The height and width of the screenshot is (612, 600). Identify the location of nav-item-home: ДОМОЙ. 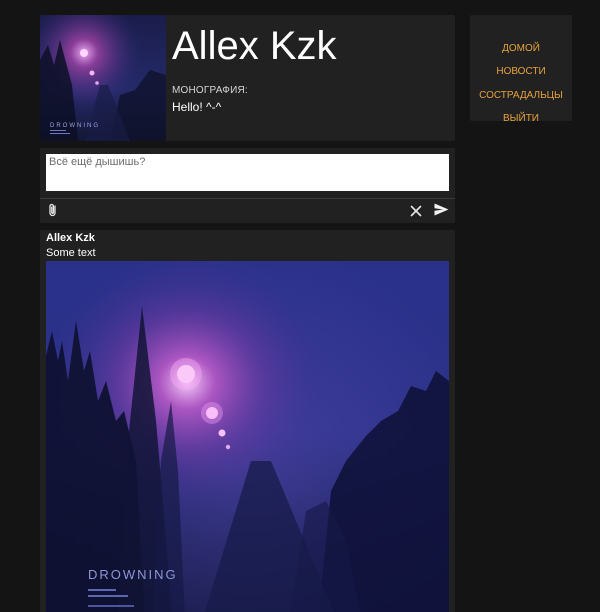
(521, 48).